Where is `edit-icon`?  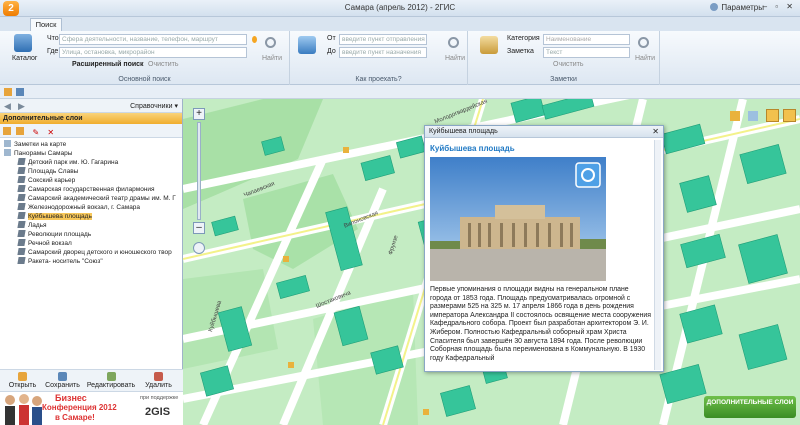 edit-icon is located at coordinates (111, 376).